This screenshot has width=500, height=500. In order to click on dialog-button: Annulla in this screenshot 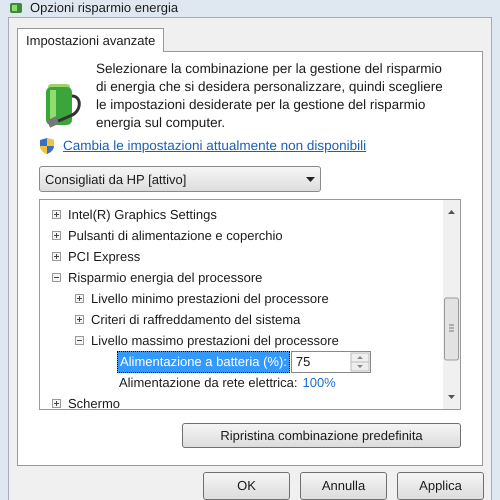, I will do `click(343, 486)`.